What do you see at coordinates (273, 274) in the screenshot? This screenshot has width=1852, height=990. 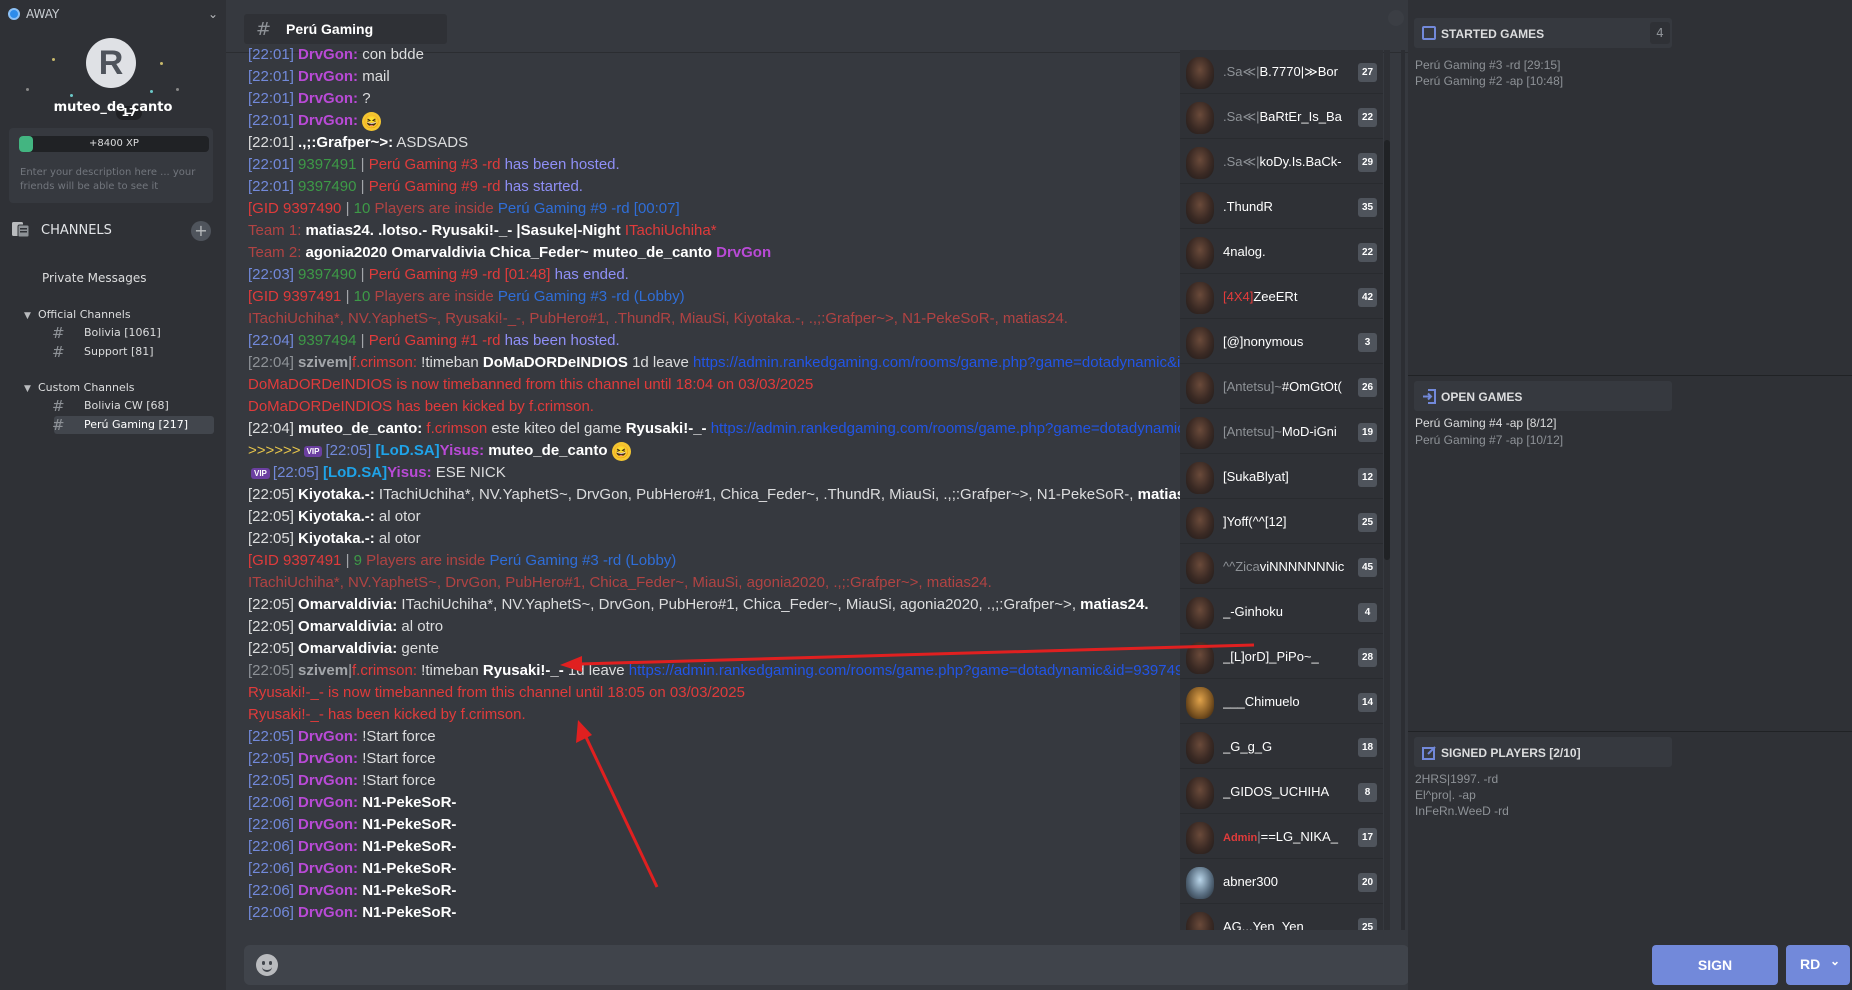 I see `message-segment: [22:03]` at bounding box center [273, 274].